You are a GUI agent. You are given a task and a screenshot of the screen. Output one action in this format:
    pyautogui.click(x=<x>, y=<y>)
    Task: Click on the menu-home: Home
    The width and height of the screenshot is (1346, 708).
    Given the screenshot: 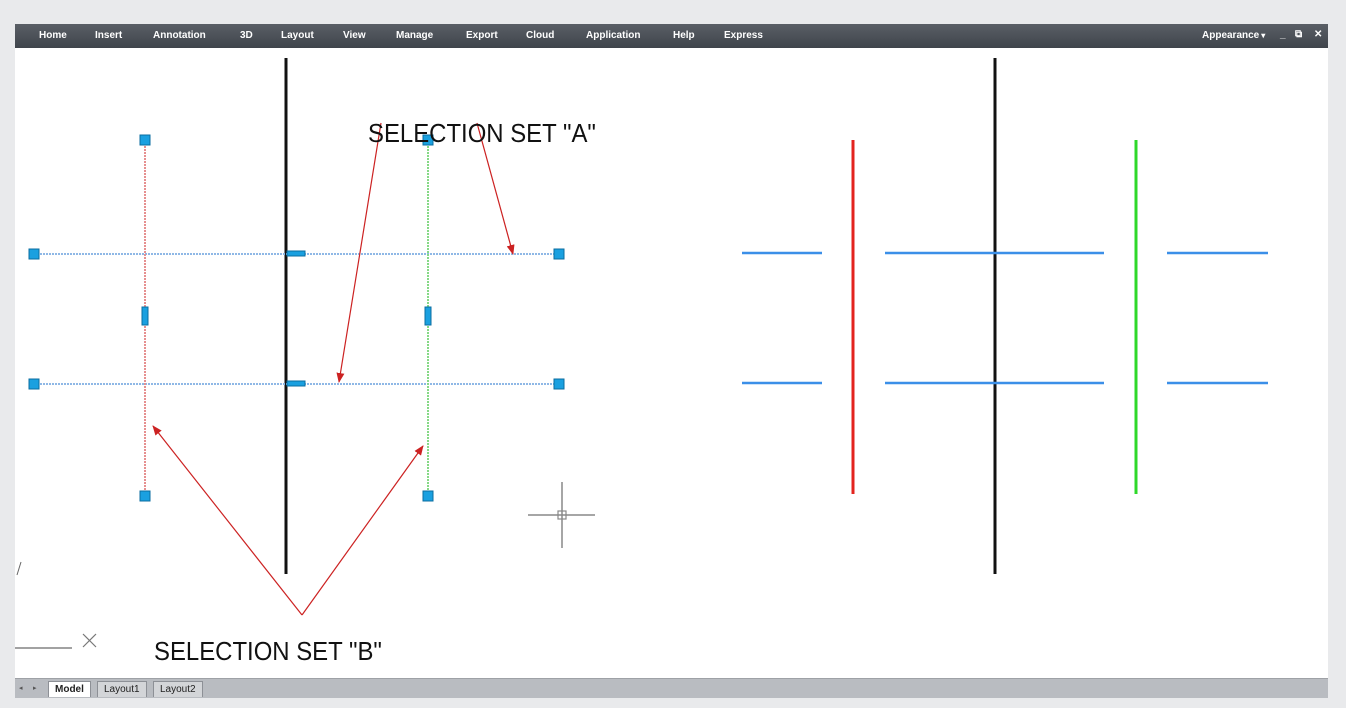 What is the action you would take?
    pyautogui.click(x=53, y=35)
    